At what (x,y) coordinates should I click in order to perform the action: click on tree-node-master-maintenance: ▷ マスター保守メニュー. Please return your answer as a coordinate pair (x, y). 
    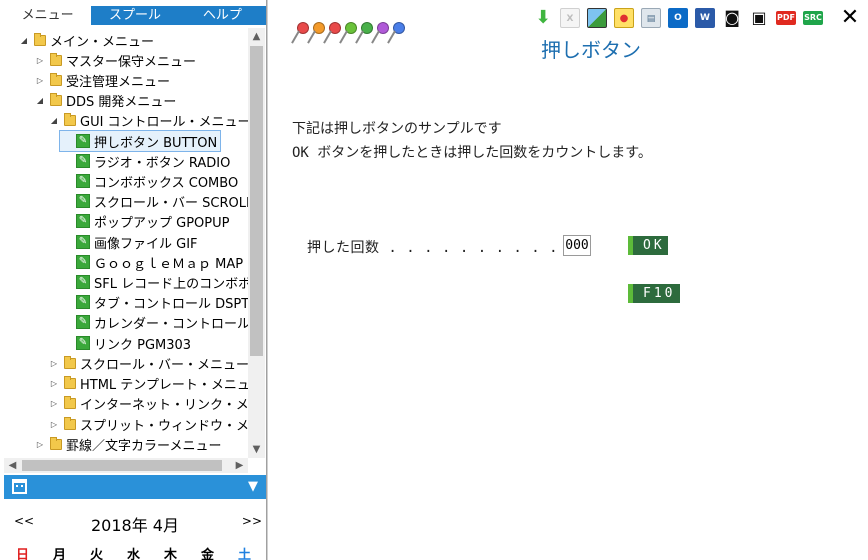
    Looking at the image, I should click on (115, 60).